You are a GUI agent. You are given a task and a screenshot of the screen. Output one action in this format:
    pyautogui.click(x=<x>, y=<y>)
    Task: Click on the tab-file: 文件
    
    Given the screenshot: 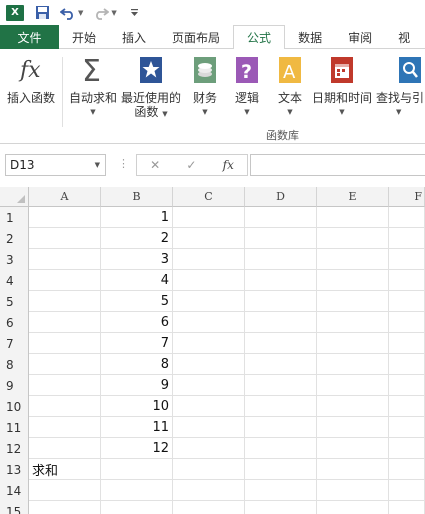 What is the action you would take?
    pyautogui.click(x=29, y=37)
    